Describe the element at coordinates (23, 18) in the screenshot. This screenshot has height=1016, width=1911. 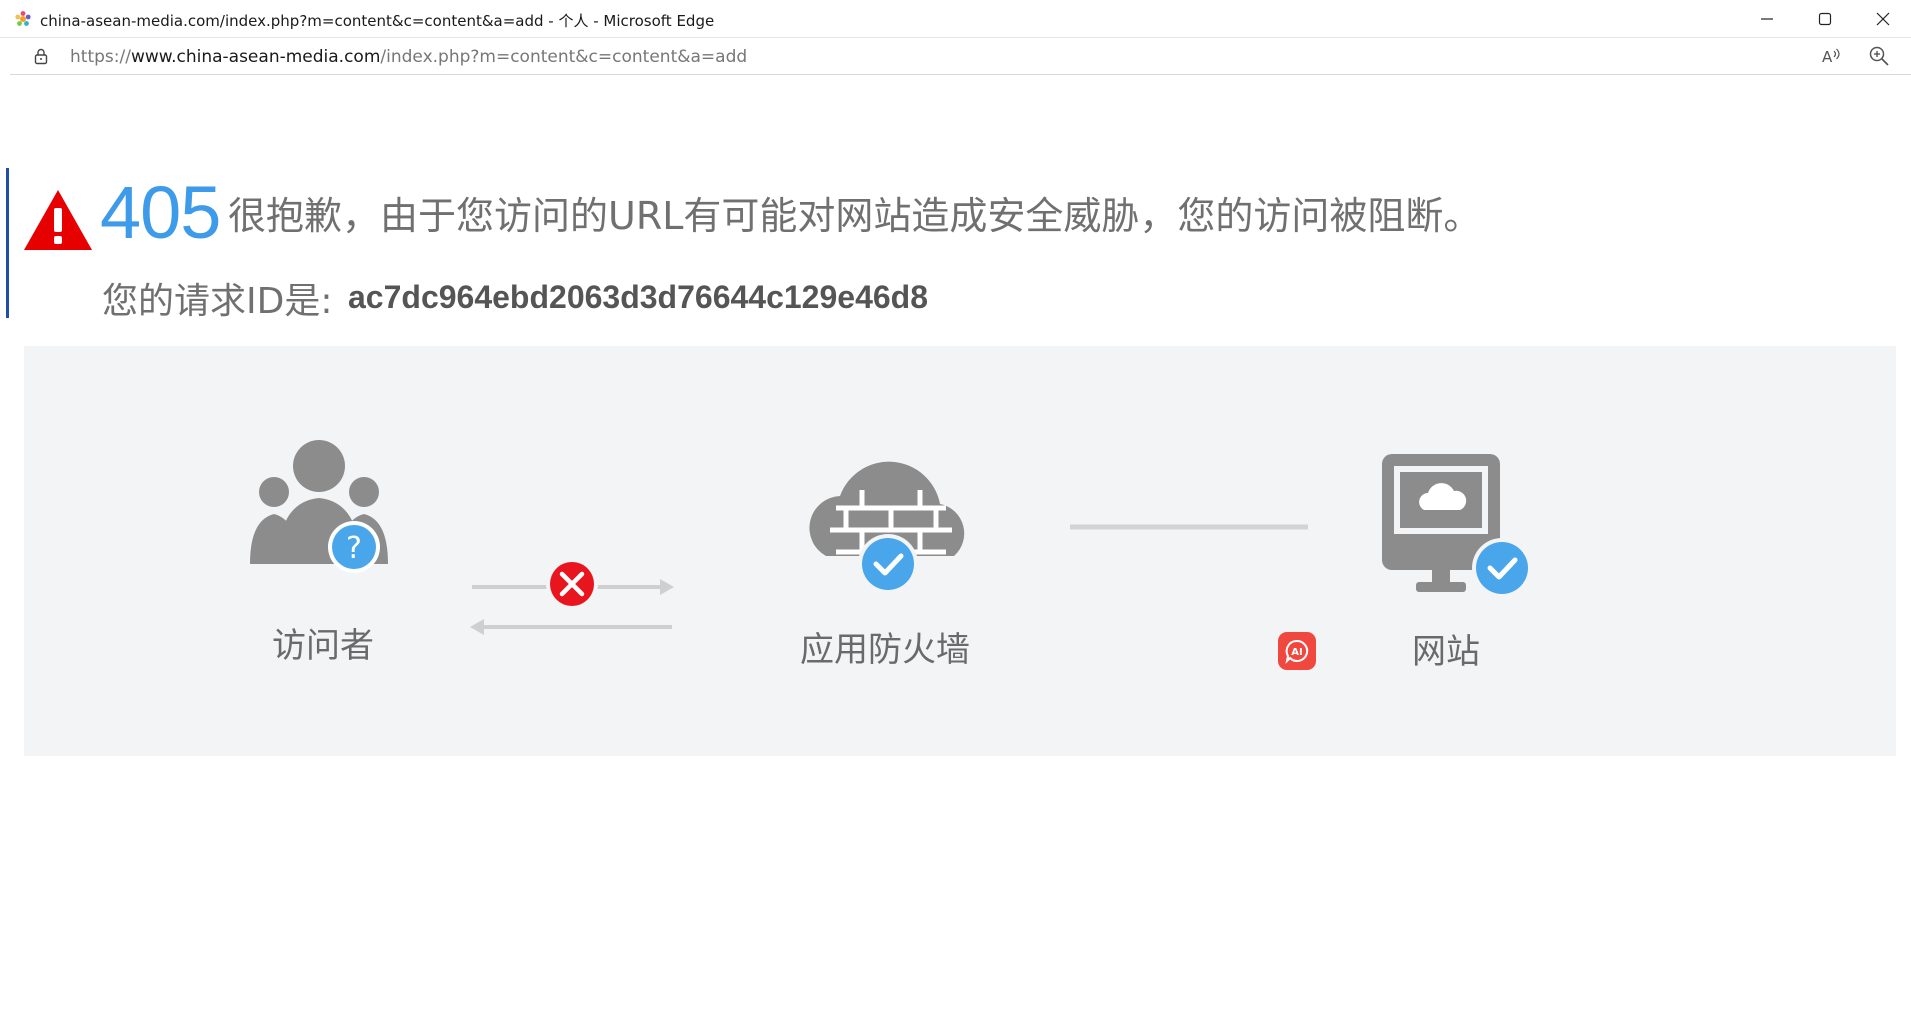
I see `edge-site-icon` at that location.